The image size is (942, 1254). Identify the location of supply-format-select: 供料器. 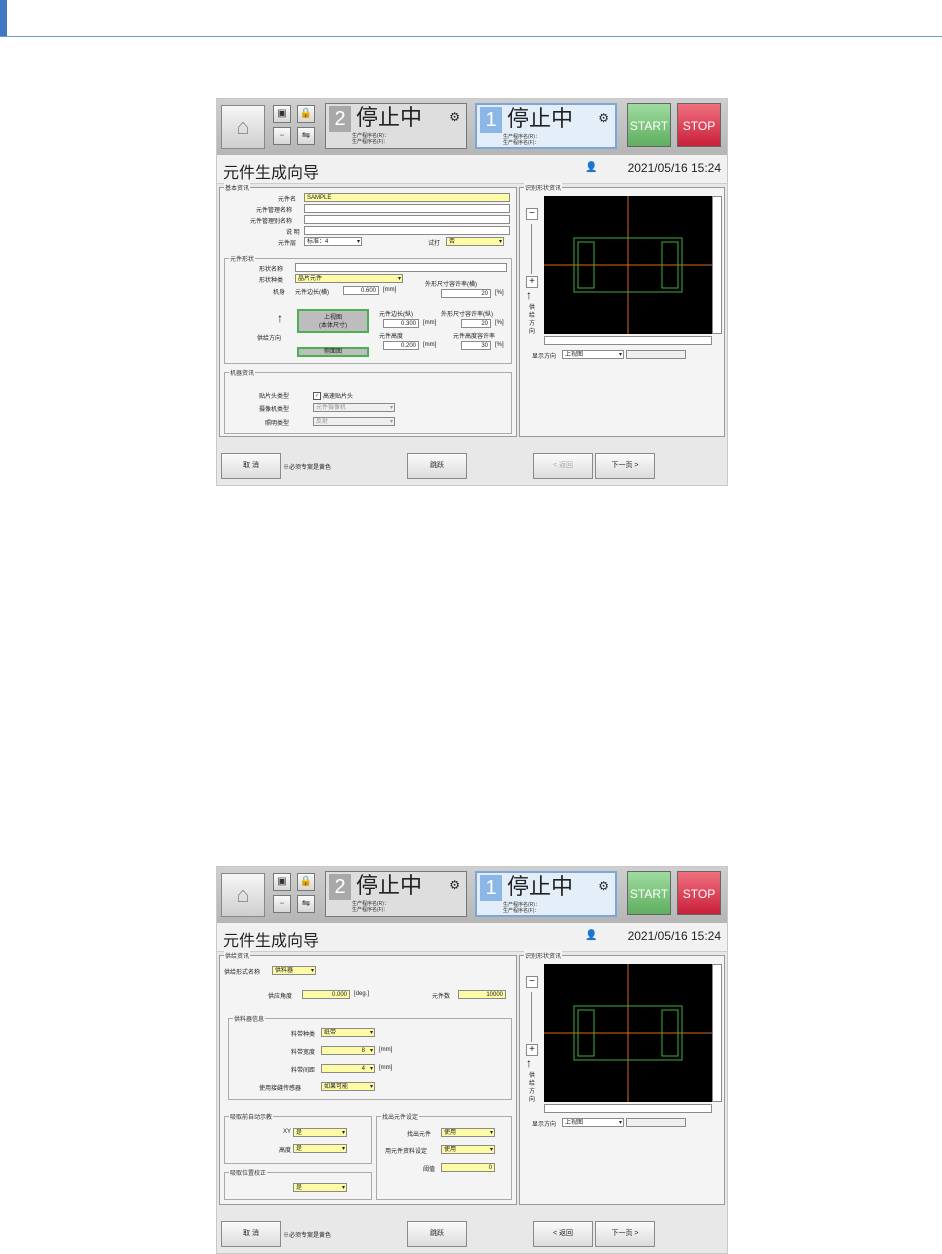
(294, 970).